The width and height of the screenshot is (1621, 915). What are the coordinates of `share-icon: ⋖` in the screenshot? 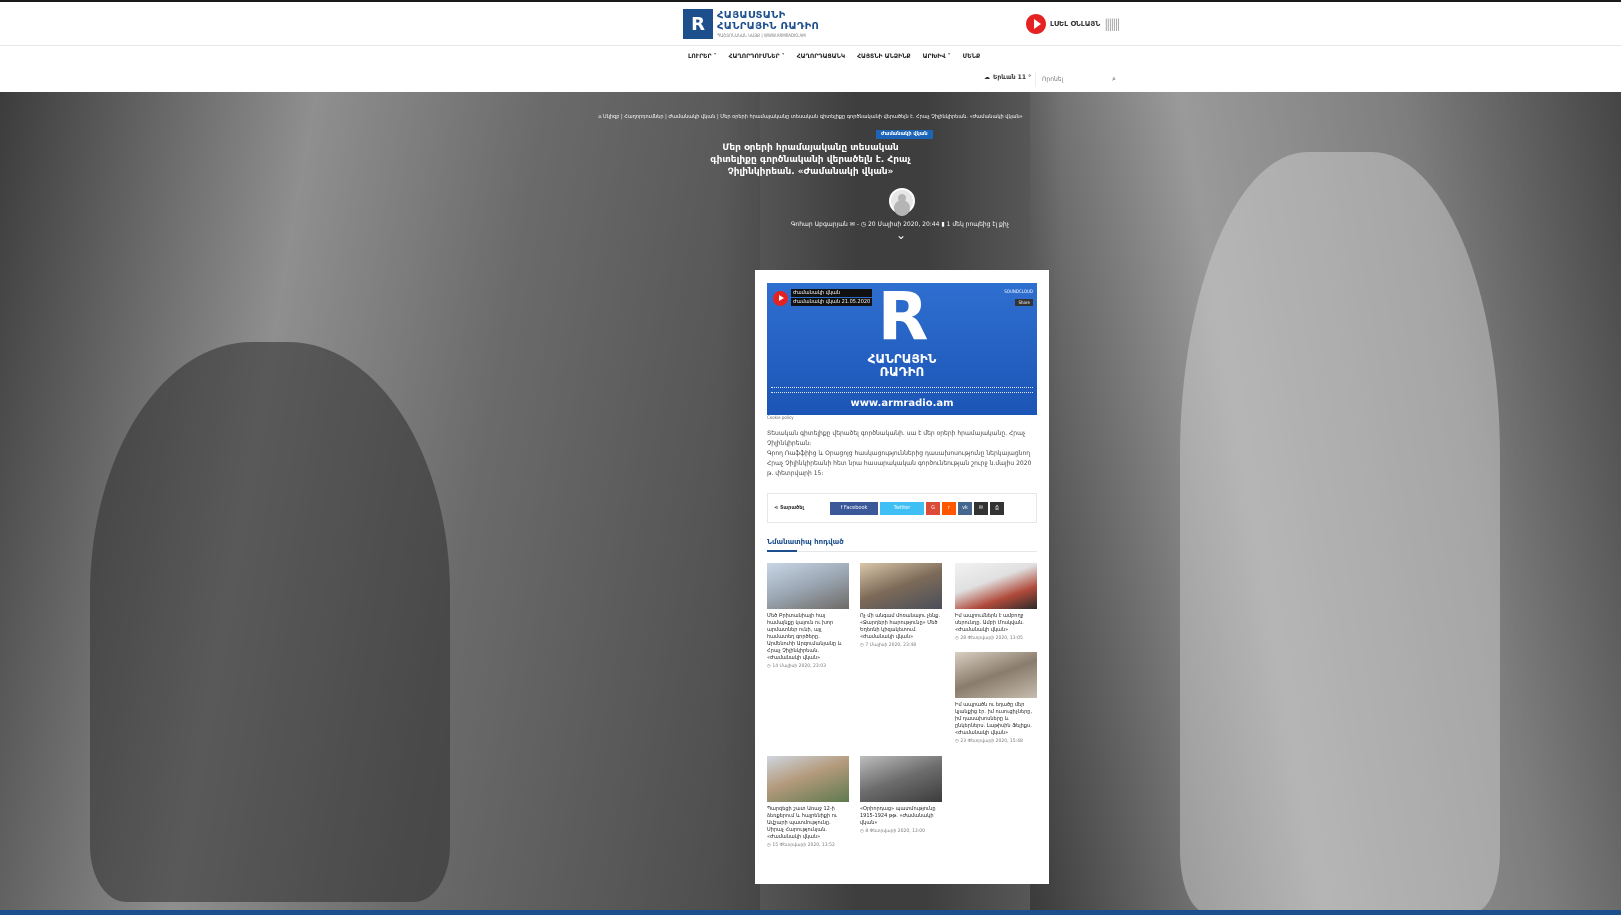 It's located at (776, 508).